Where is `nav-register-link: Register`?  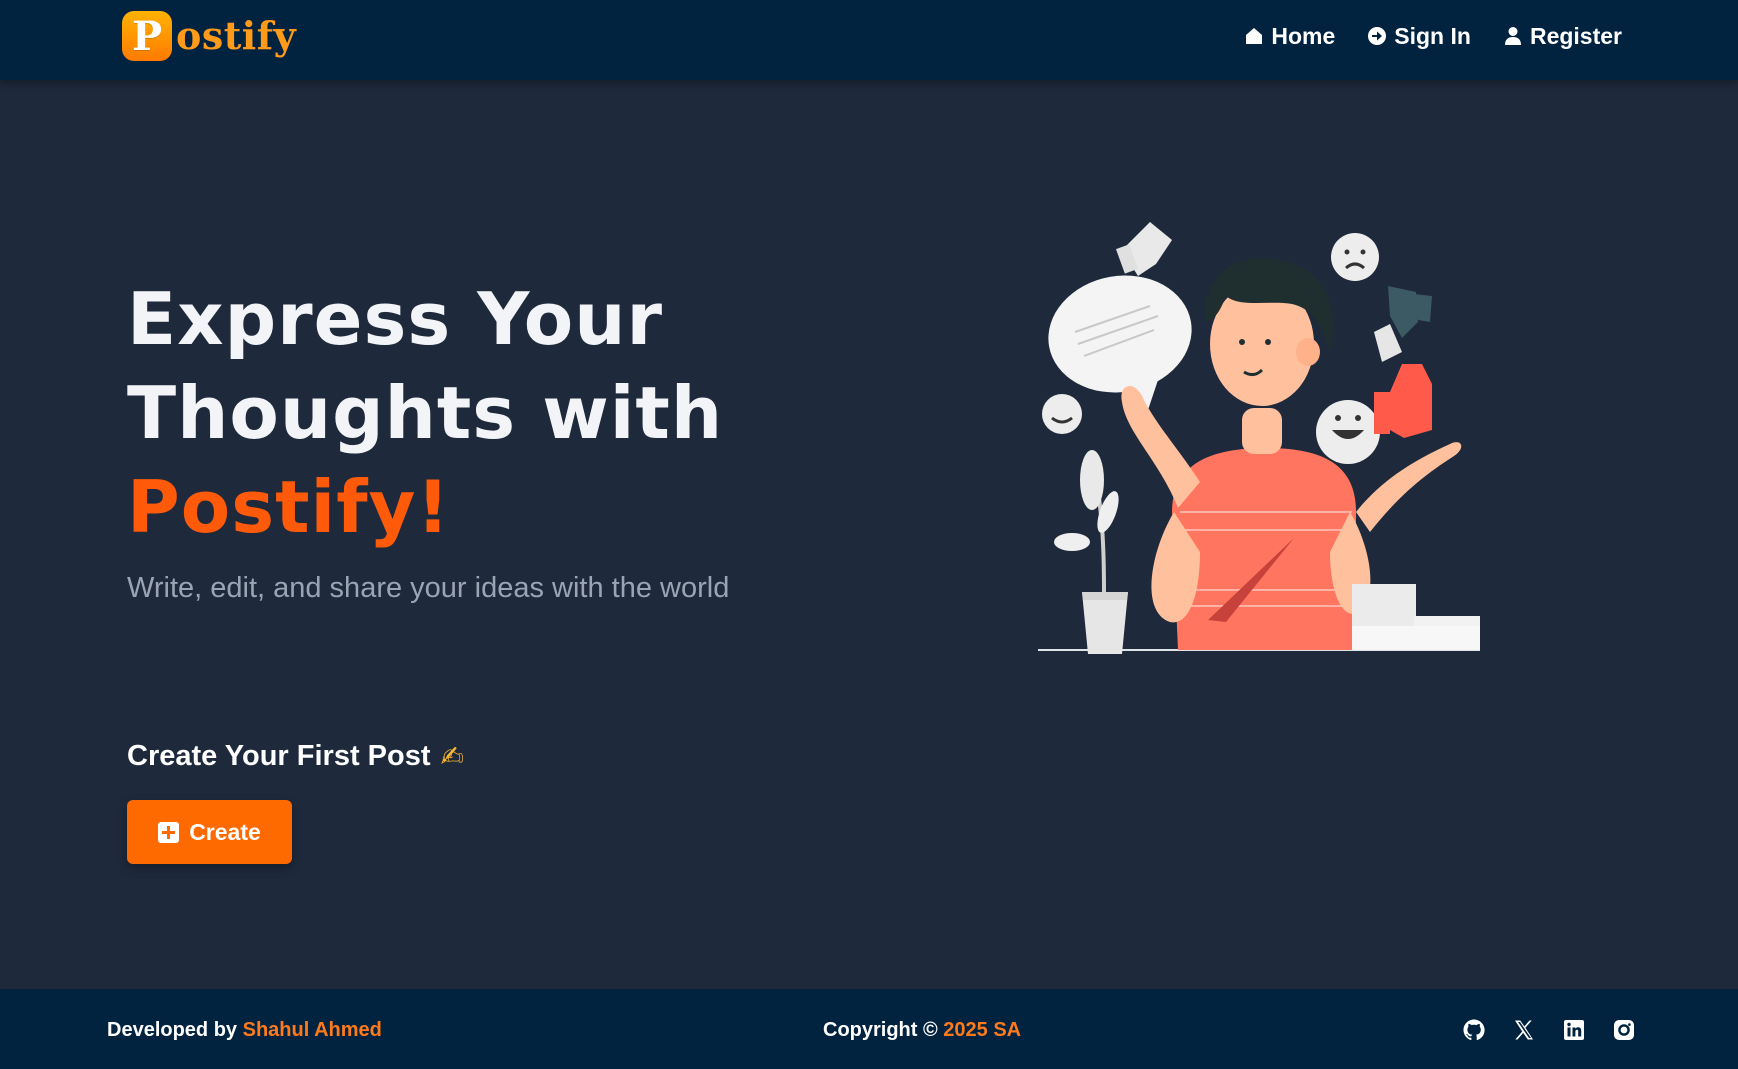 nav-register-link: Register is located at coordinates (1562, 36).